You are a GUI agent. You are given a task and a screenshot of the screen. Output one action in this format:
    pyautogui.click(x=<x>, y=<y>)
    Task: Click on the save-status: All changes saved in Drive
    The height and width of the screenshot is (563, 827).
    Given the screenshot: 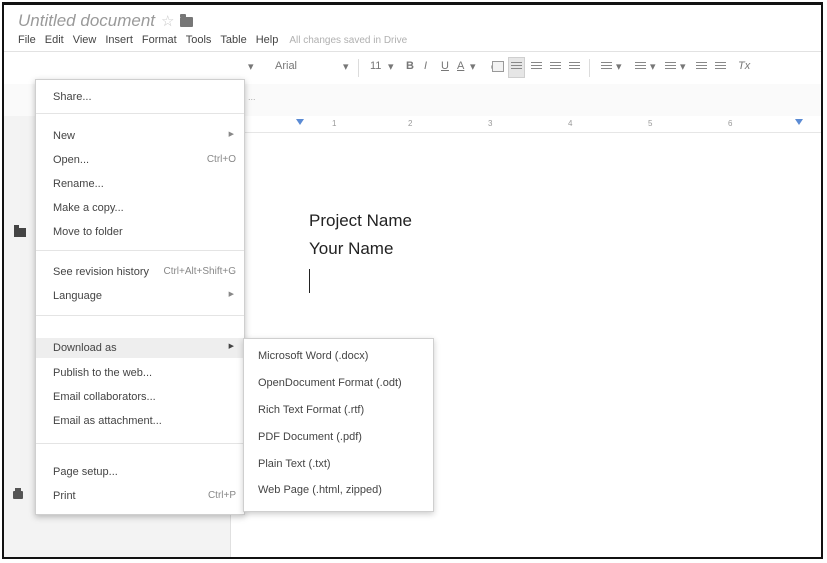 What is the action you would take?
    pyautogui.click(x=348, y=40)
    